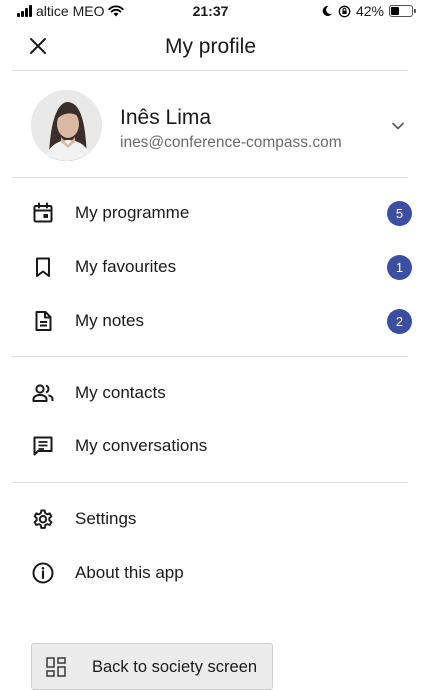  I want to click on calendar-icon, so click(43, 212).